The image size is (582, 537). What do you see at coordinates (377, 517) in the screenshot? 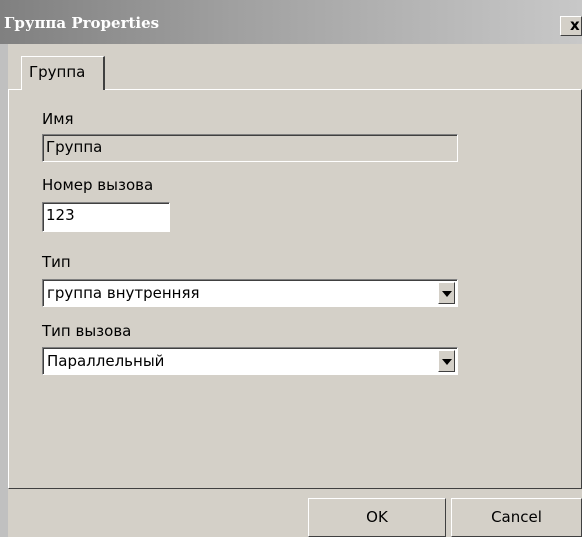
I see `ok-button: OK` at bounding box center [377, 517].